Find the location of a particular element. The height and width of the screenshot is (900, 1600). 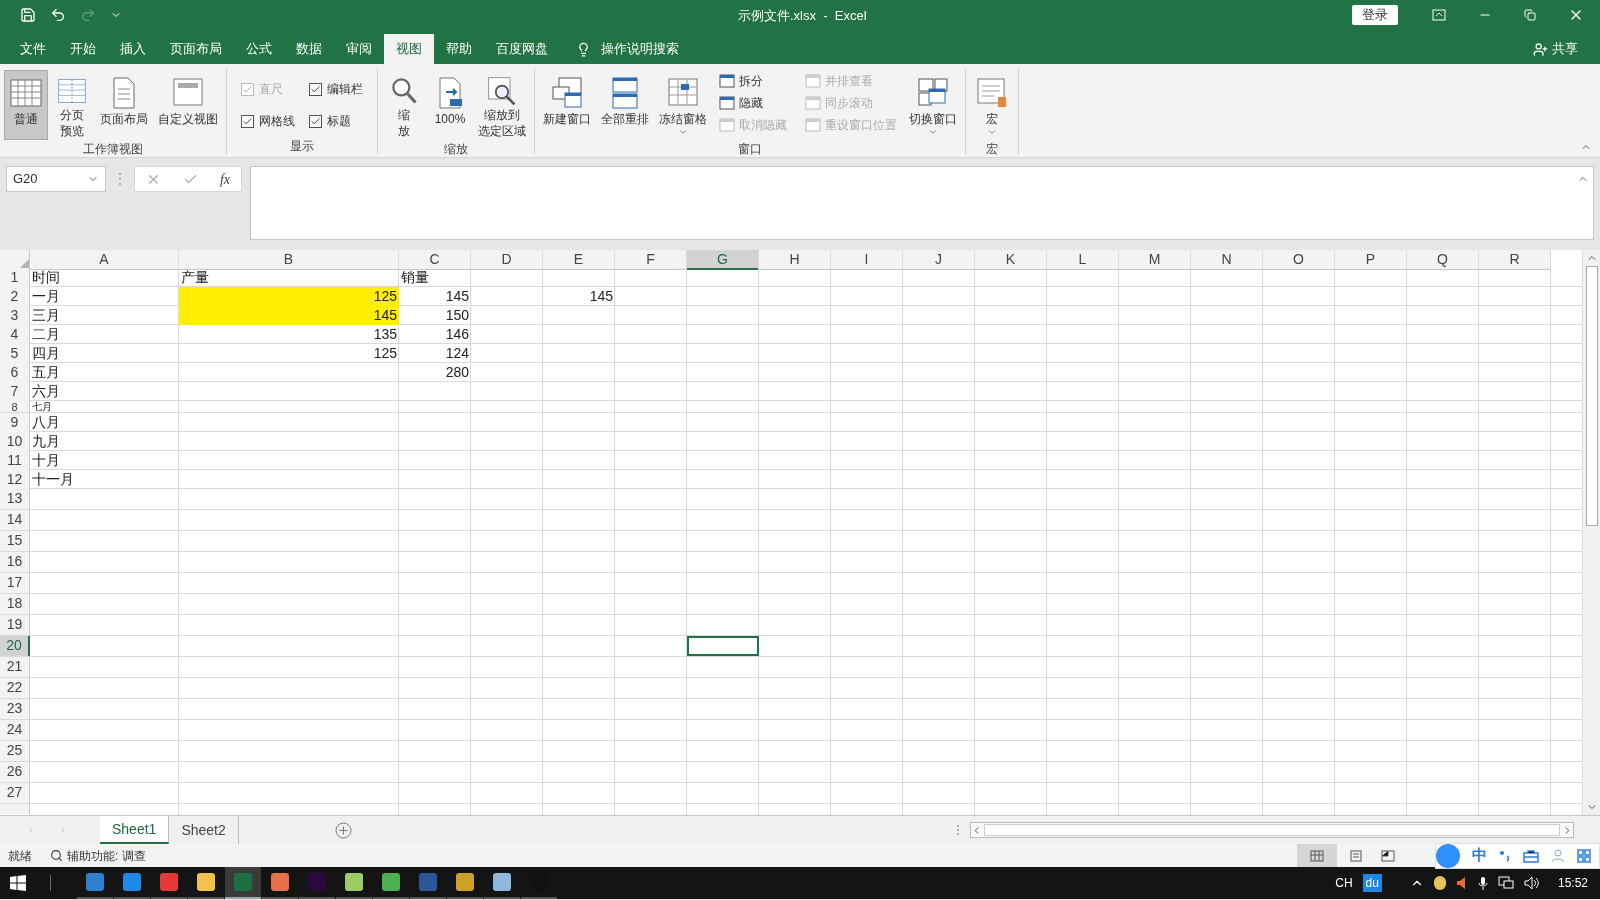

row-header: 17 is located at coordinates (15, 583).